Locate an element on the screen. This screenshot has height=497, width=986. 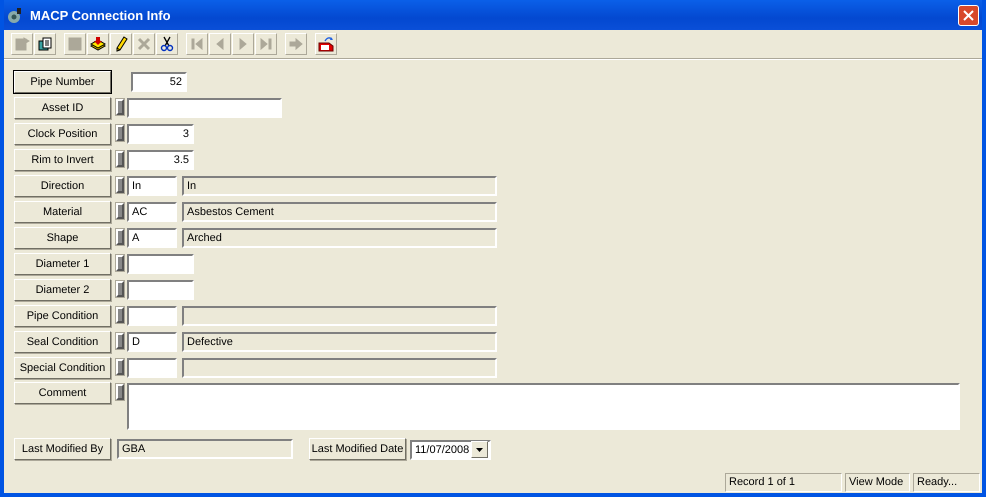
document-icon is located at coordinates (22, 44).